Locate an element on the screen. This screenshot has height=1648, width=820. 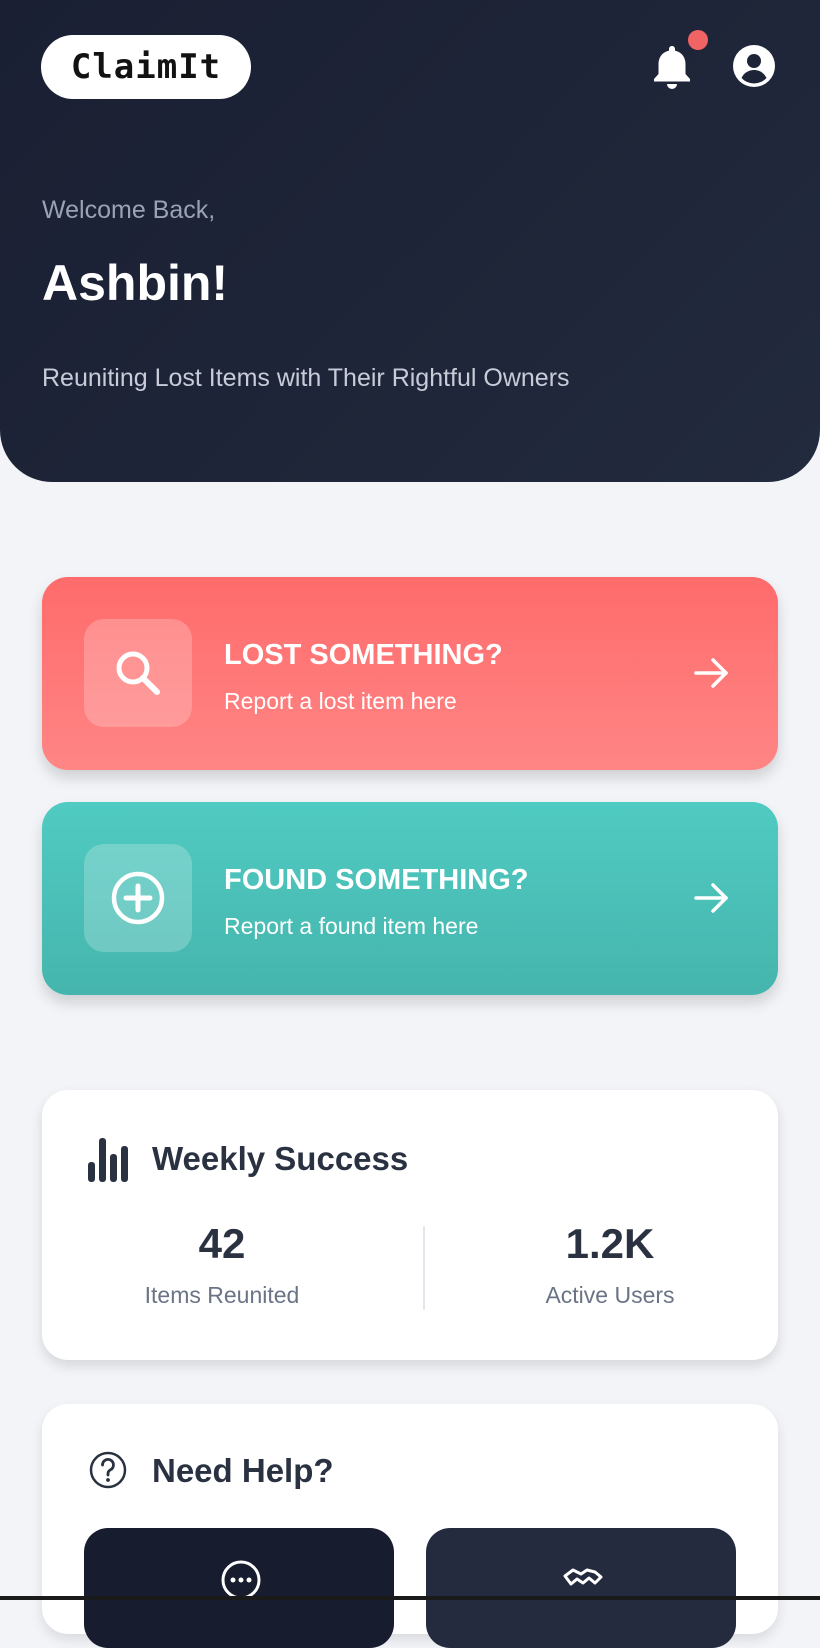
lost-something-card: LOST SOMETHING? Report a lost item here is located at coordinates (410, 673).